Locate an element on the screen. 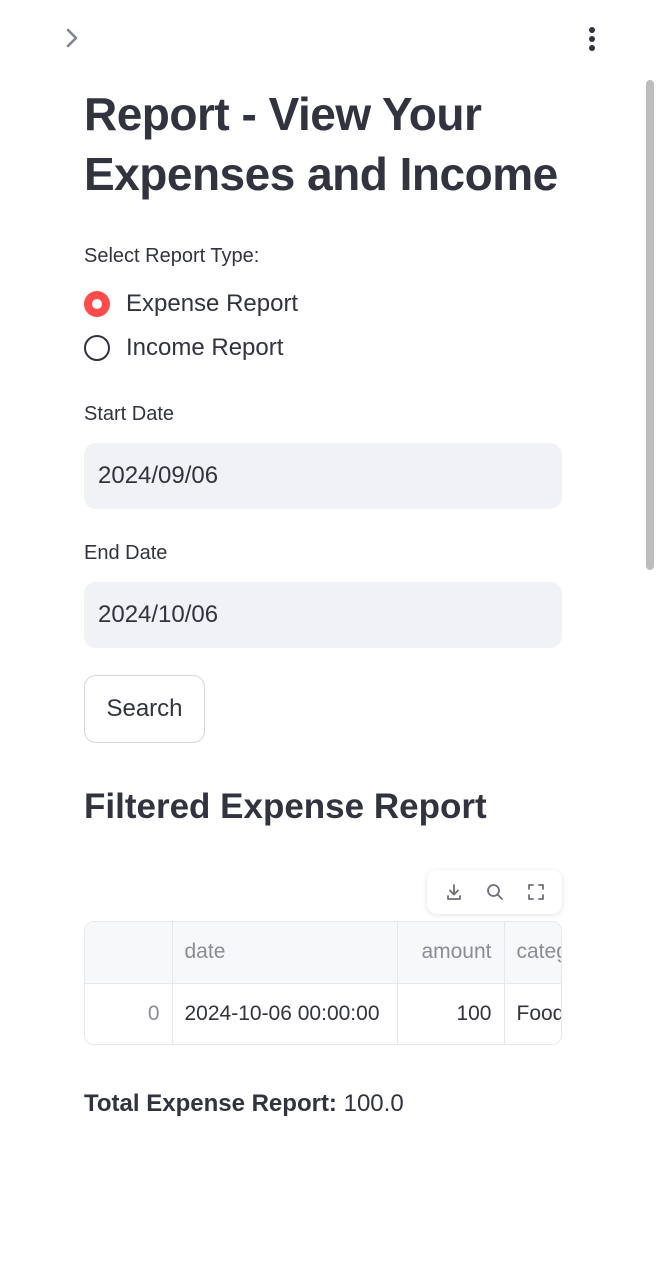 This screenshot has width=656, height=1280. start-date-label: Start Date is located at coordinates (129, 414).